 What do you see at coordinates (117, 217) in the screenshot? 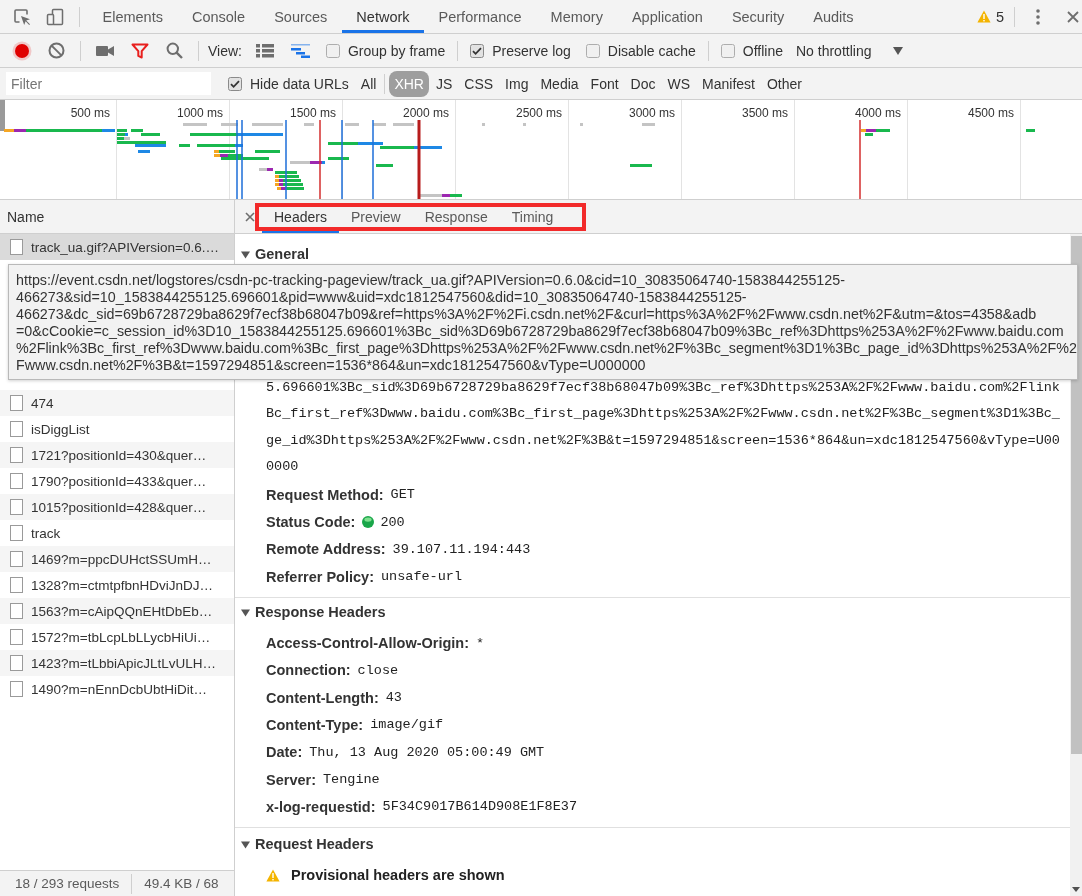
I see `column-header: Name` at bounding box center [117, 217].